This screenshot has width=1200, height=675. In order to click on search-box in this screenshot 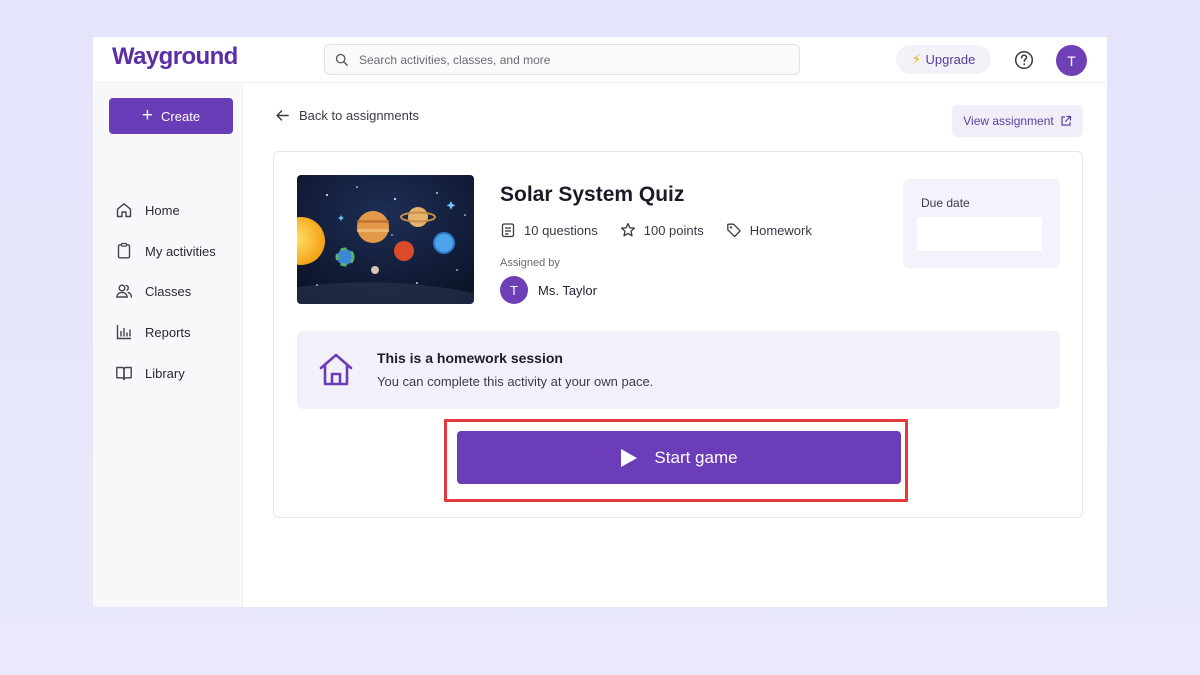, I will do `click(562, 59)`.